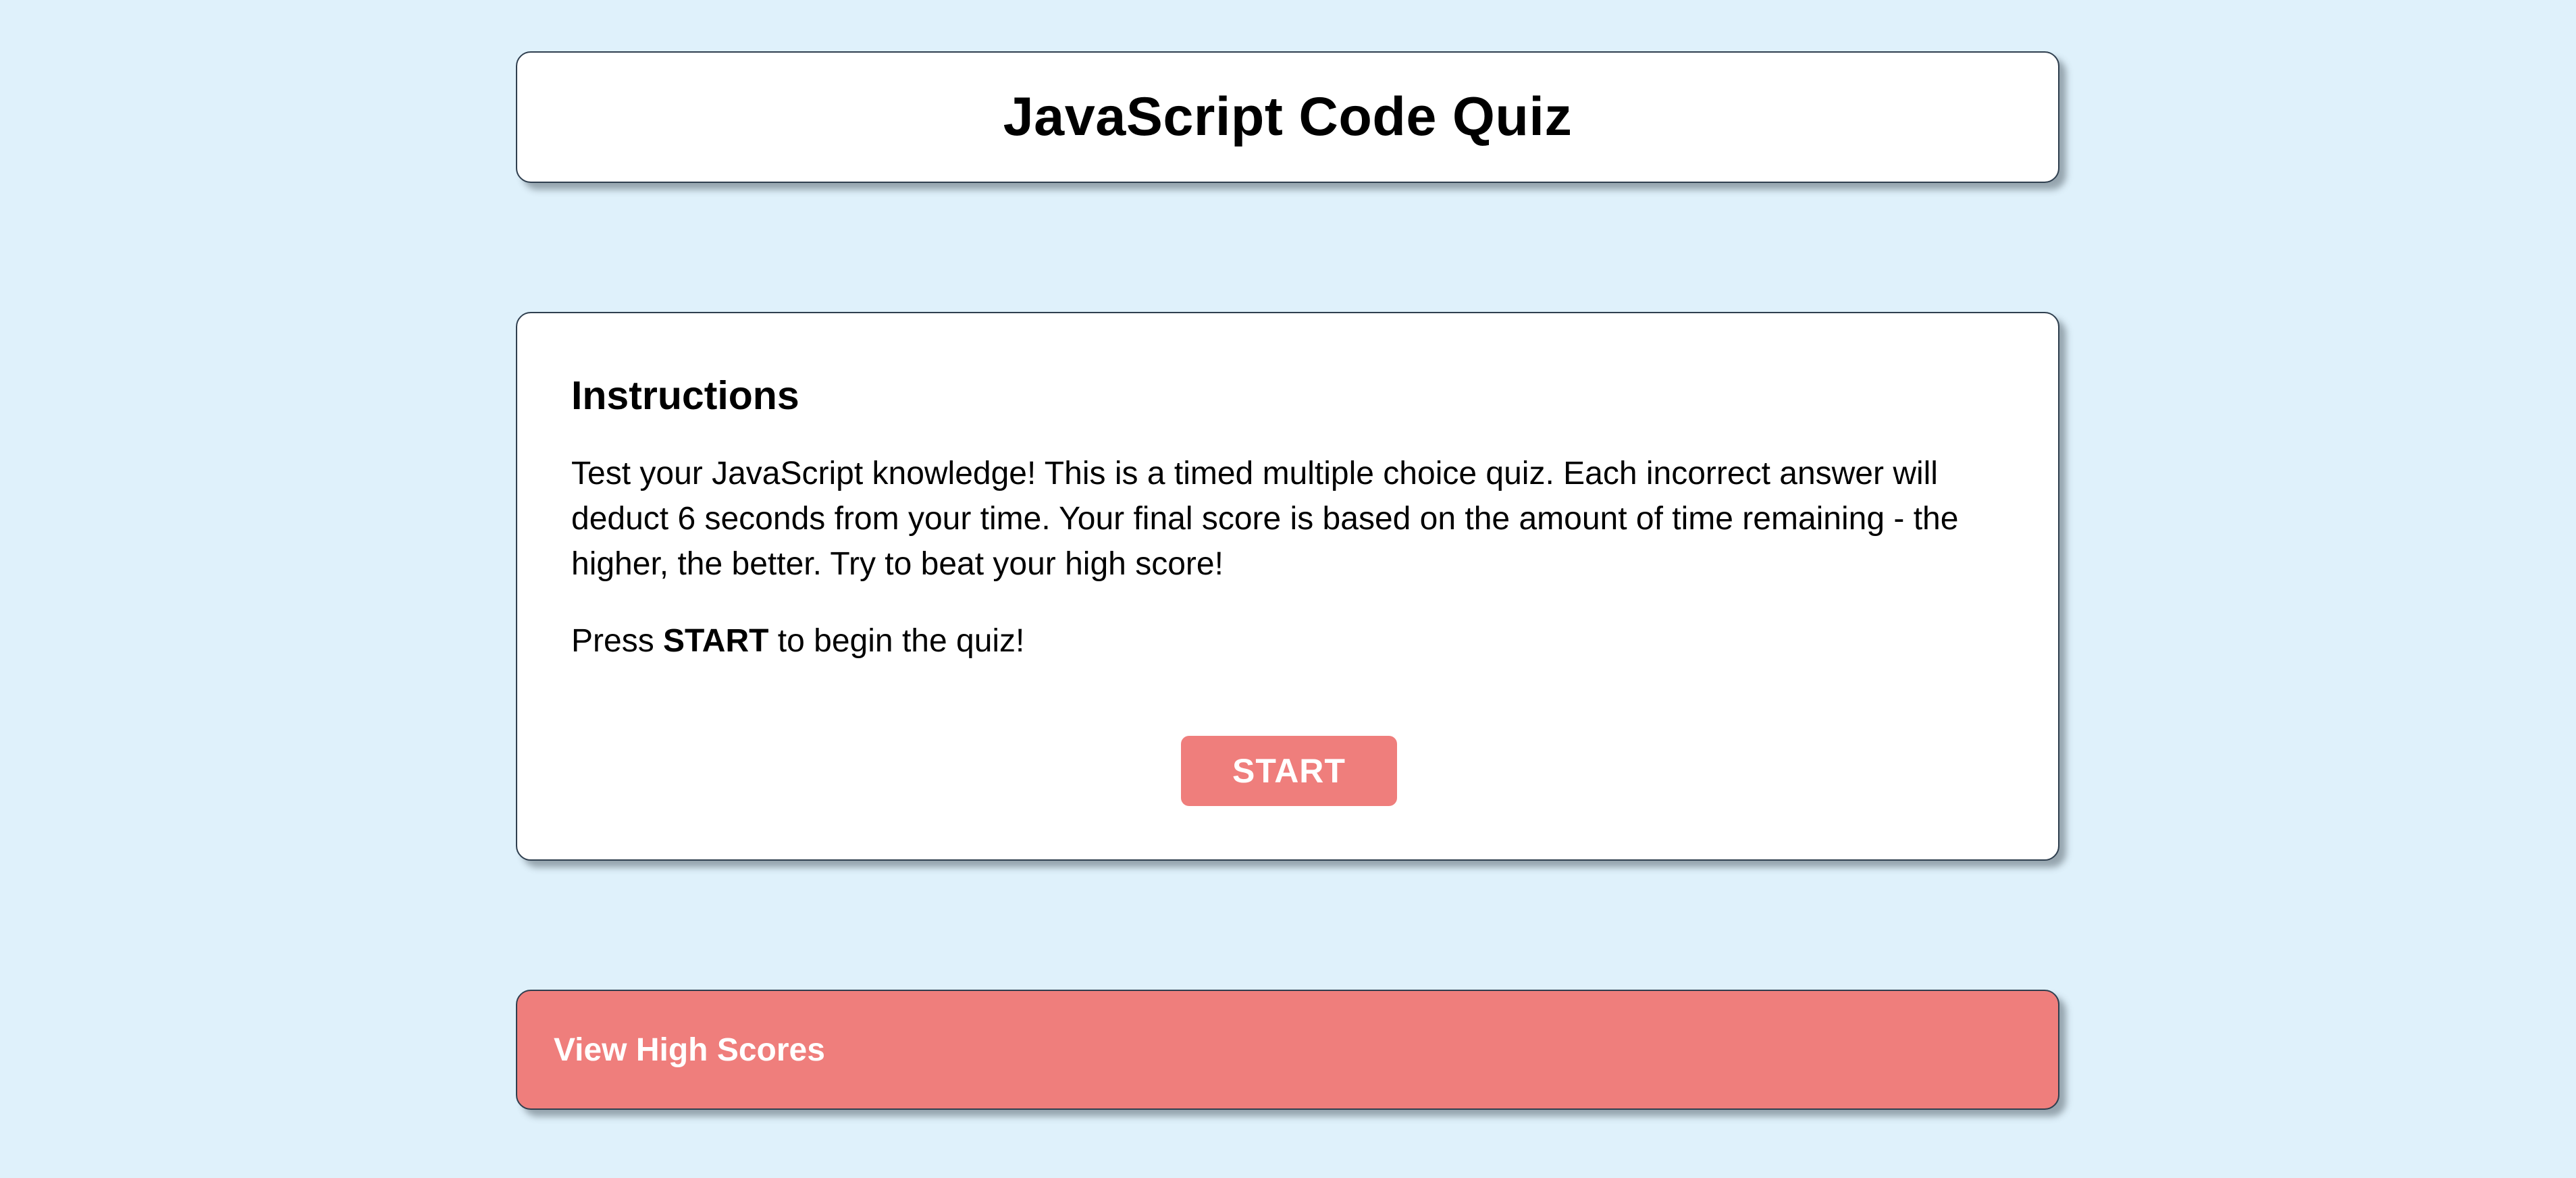 The image size is (2576, 1178). Describe the element at coordinates (897, 641) in the screenshot. I see `start-prompt-suffix: to begin the quiz!` at that location.